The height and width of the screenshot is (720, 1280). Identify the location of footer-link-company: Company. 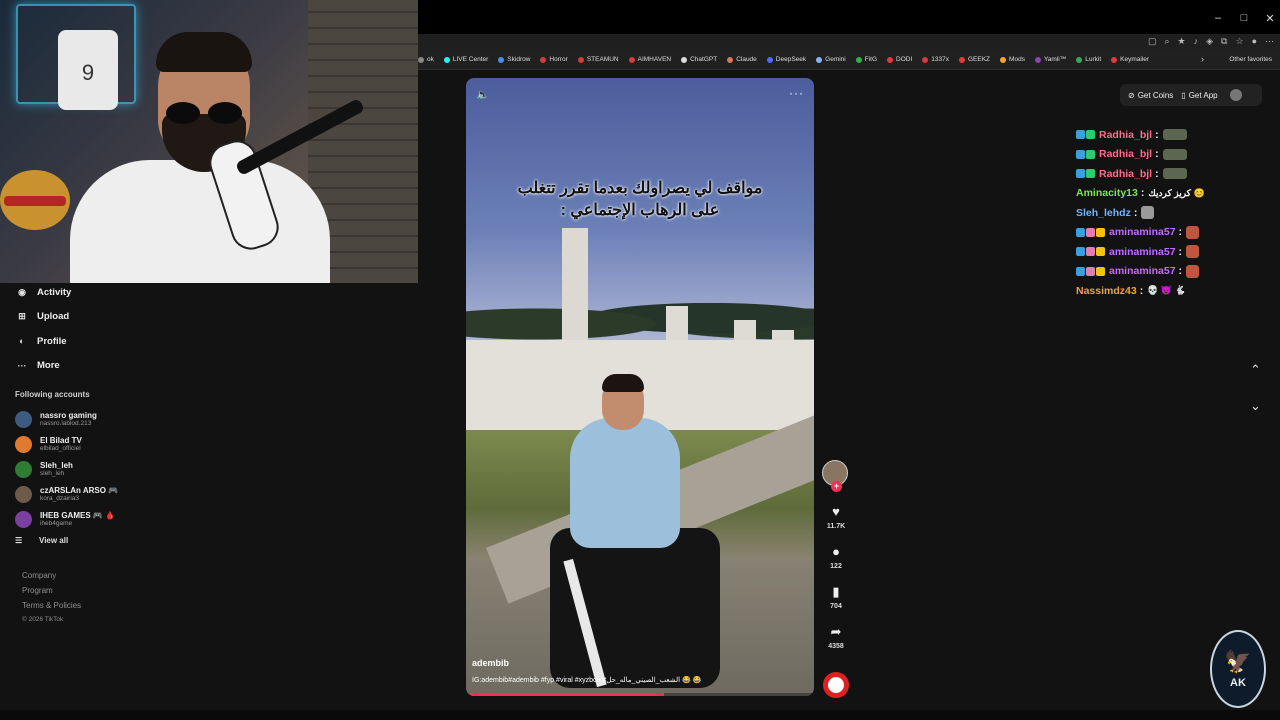
(51, 578).